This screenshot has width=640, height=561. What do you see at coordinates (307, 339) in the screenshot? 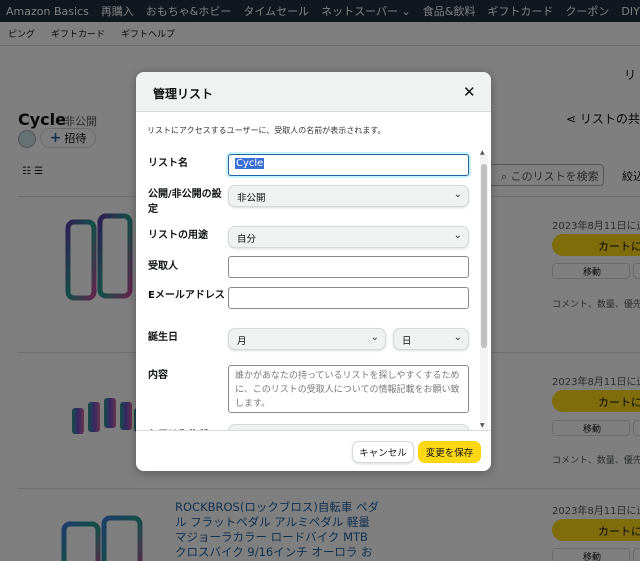
I see `birthday-month-select: 月 ⌄` at bounding box center [307, 339].